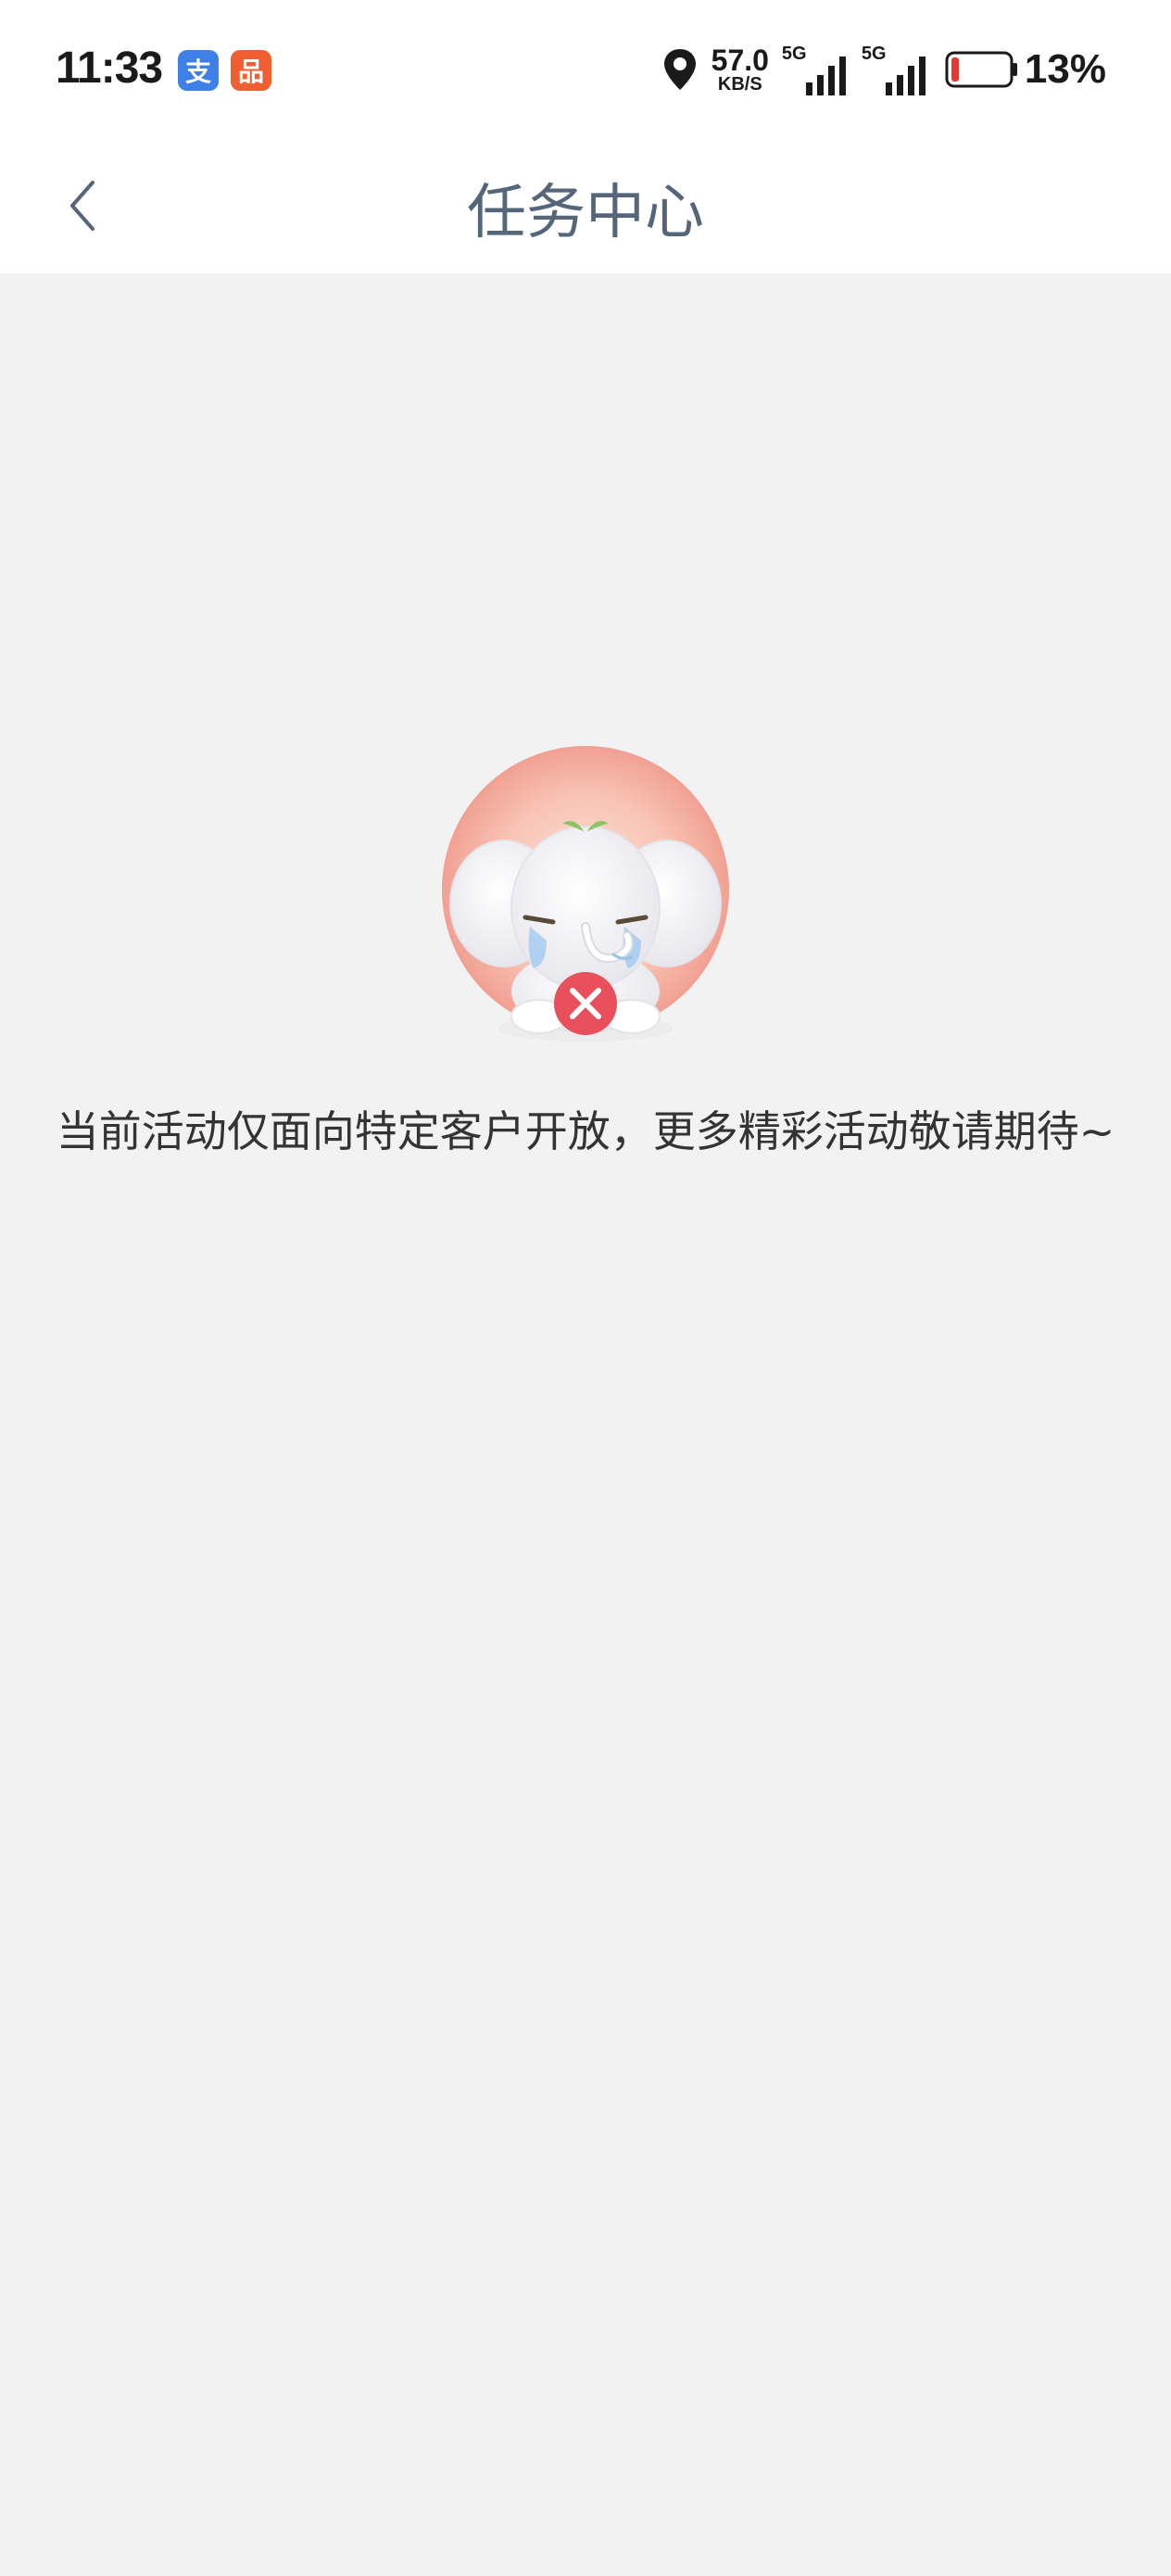 The height and width of the screenshot is (2576, 1171). Describe the element at coordinates (794, 54) in the screenshot. I see `signal-1-label: 5G` at that location.